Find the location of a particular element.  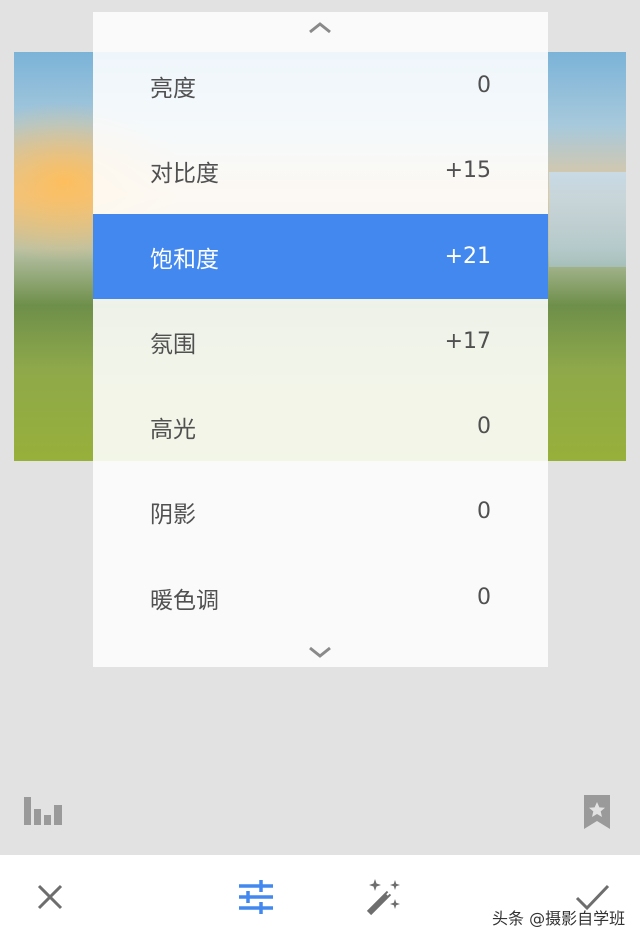

close-icon is located at coordinates (50, 897).